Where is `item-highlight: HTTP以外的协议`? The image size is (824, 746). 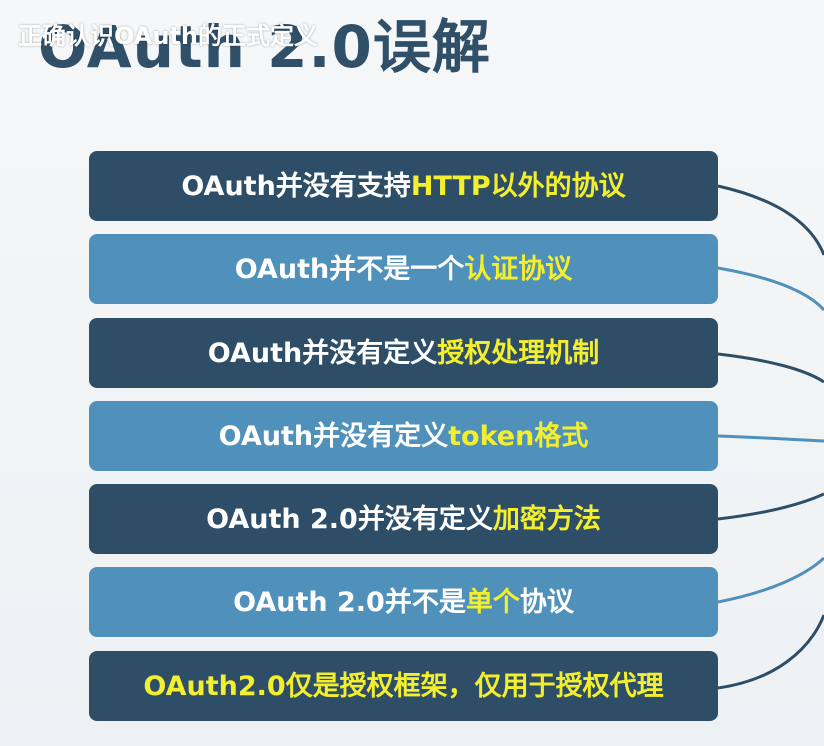 item-highlight: HTTP以外的协议 is located at coordinates (518, 186).